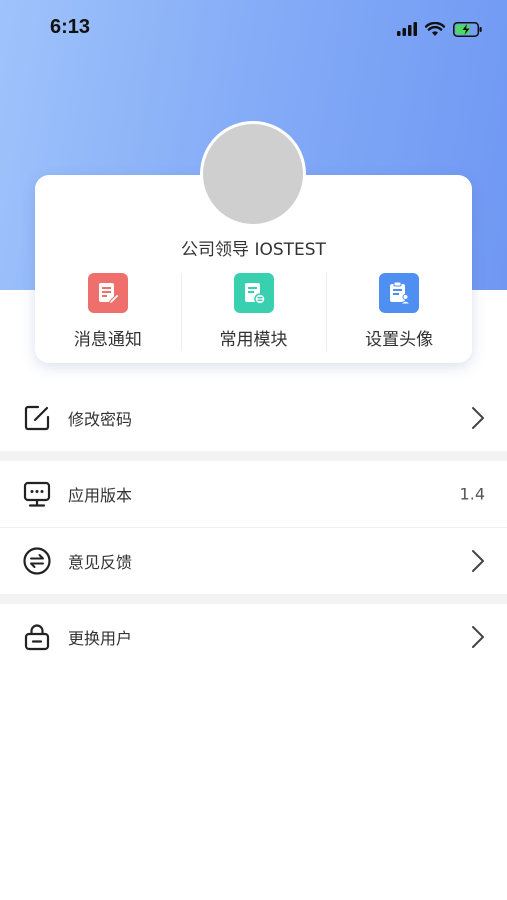  Describe the element at coordinates (253, 293) in the screenshot. I see `module-doc-icon` at that location.